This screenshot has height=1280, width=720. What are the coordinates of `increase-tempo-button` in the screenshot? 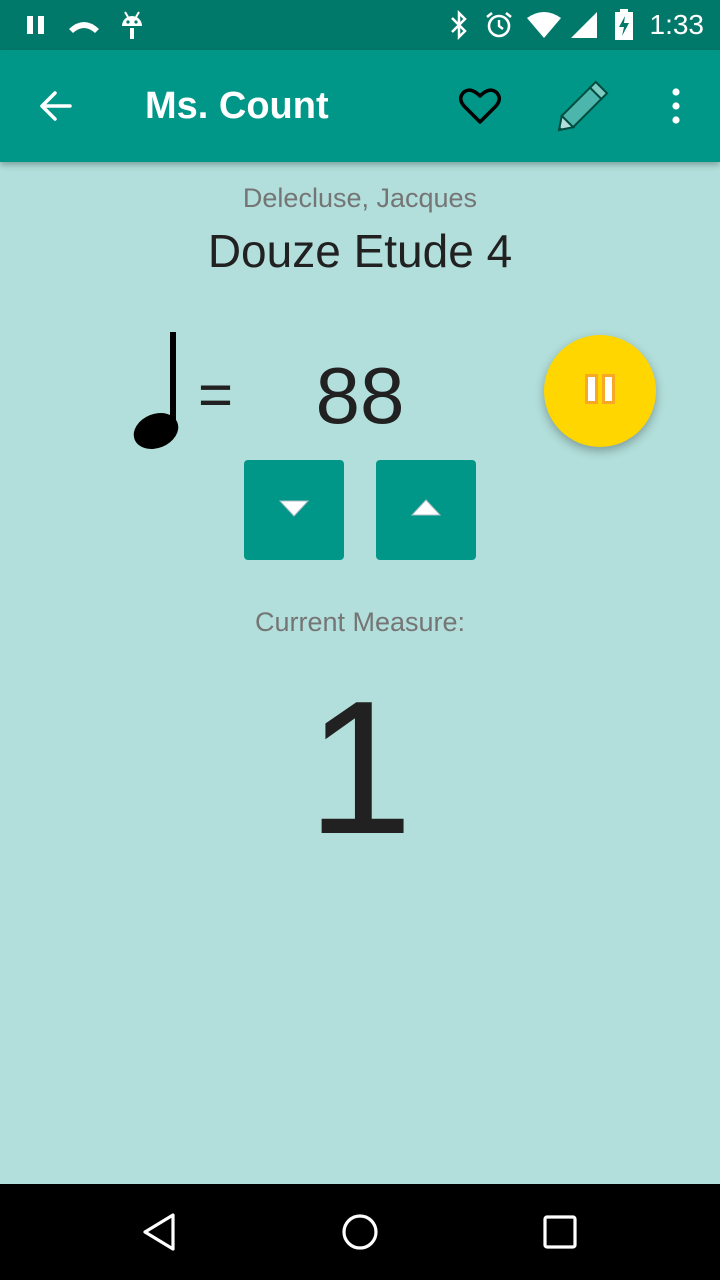 It's located at (426, 510).